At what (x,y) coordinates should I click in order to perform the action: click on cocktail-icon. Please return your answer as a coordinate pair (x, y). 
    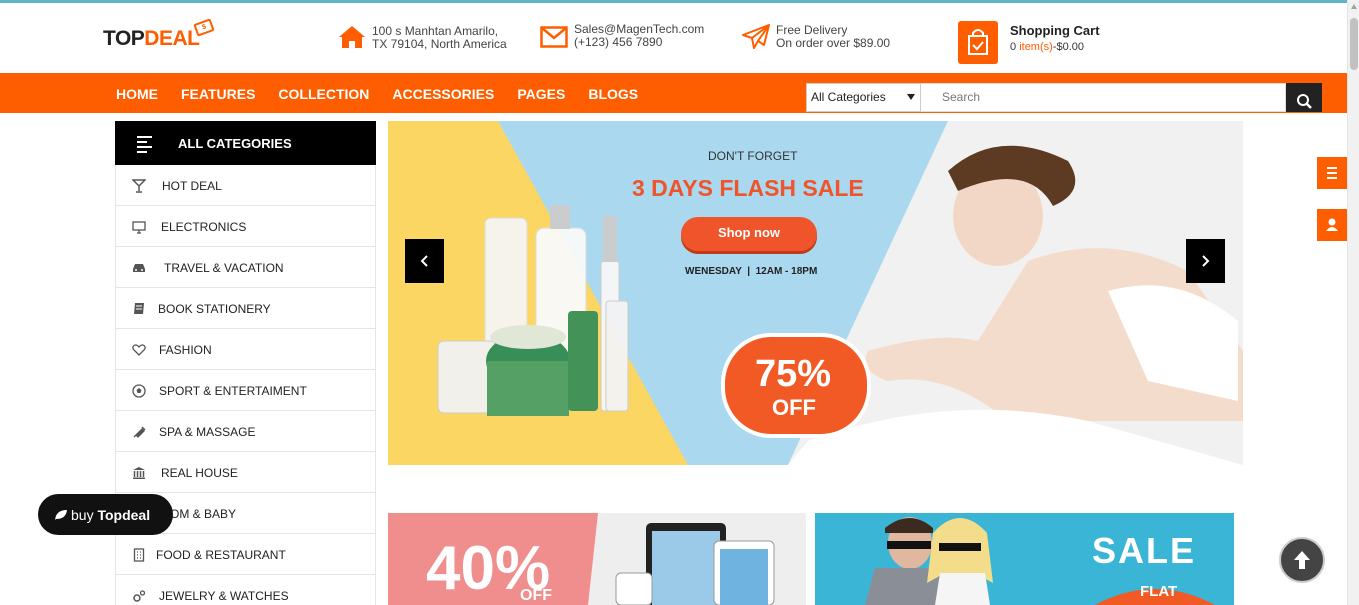
    Looking at the image, I should click on (139, 186).